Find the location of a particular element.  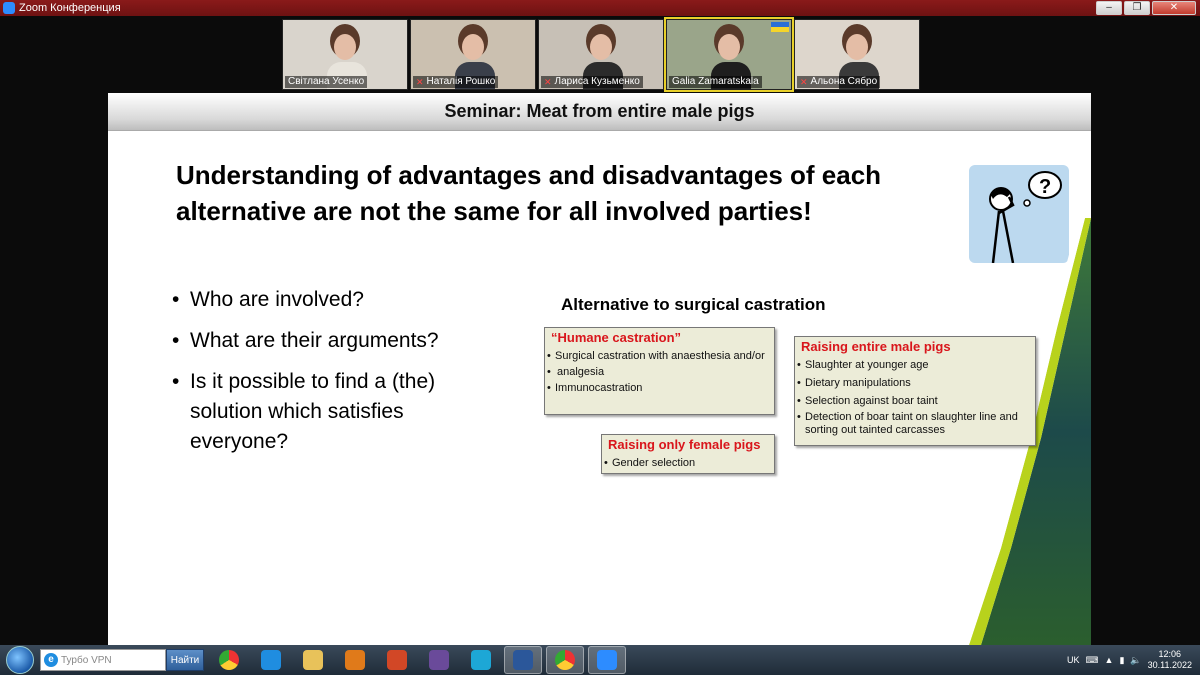

show-hidden-icons: ▲ is located at coordinates (1109, 660).